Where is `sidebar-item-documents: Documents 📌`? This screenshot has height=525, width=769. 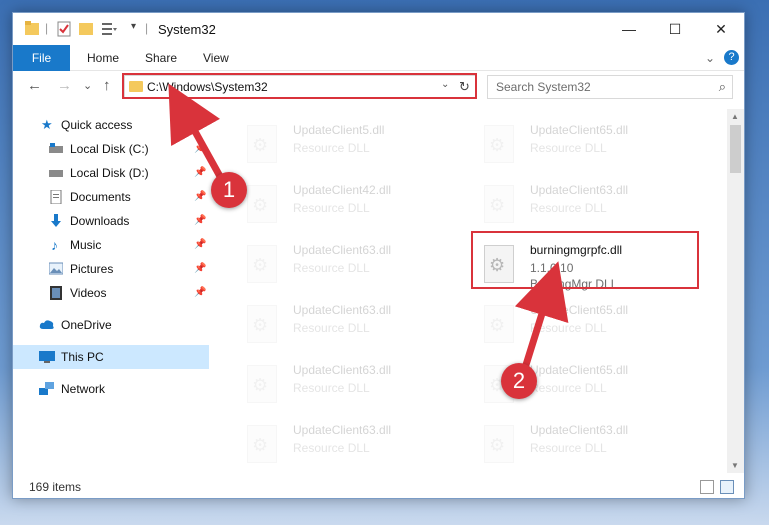 sidebar-item-documents: Documents 📌 is located at coordinates (111, 197).